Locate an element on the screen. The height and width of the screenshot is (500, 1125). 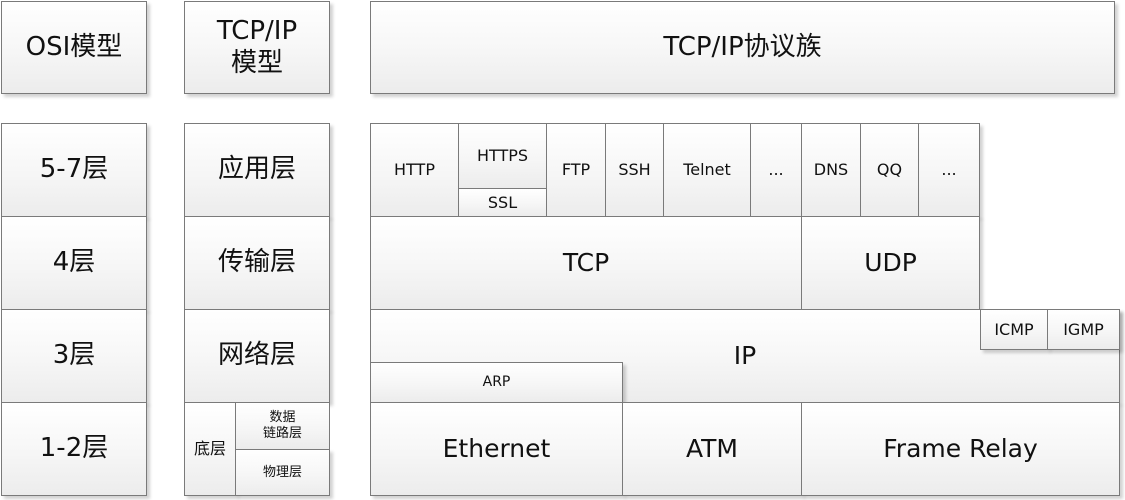
protocol-igmp: IGMP is located at coordinates (1083, 329).